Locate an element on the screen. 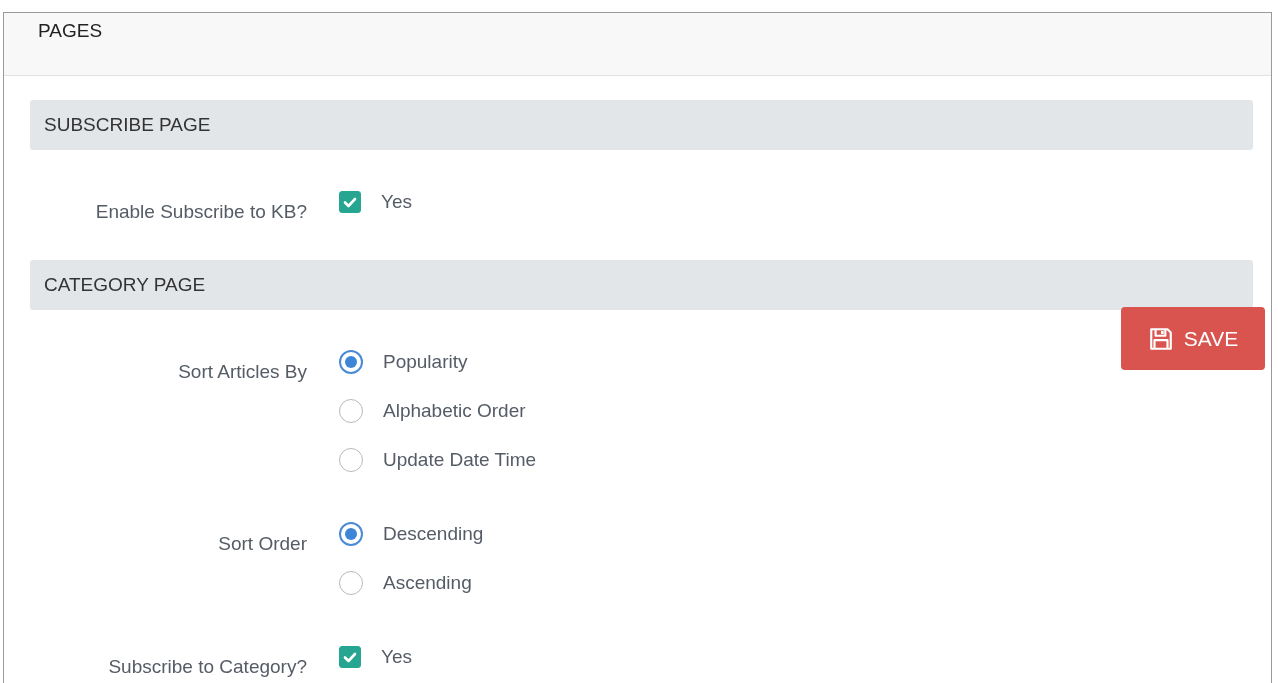  field-label: Sort Articles By is located at coordinates (242, 372).